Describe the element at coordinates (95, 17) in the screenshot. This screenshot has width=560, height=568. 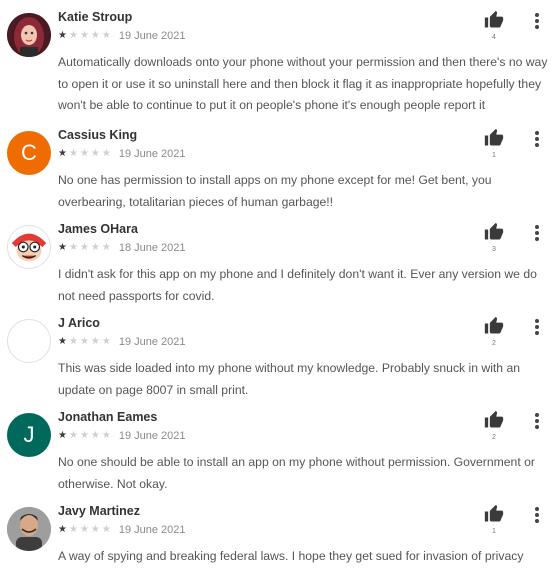
I see `reviewer-name: Katie Stroup` at that location.